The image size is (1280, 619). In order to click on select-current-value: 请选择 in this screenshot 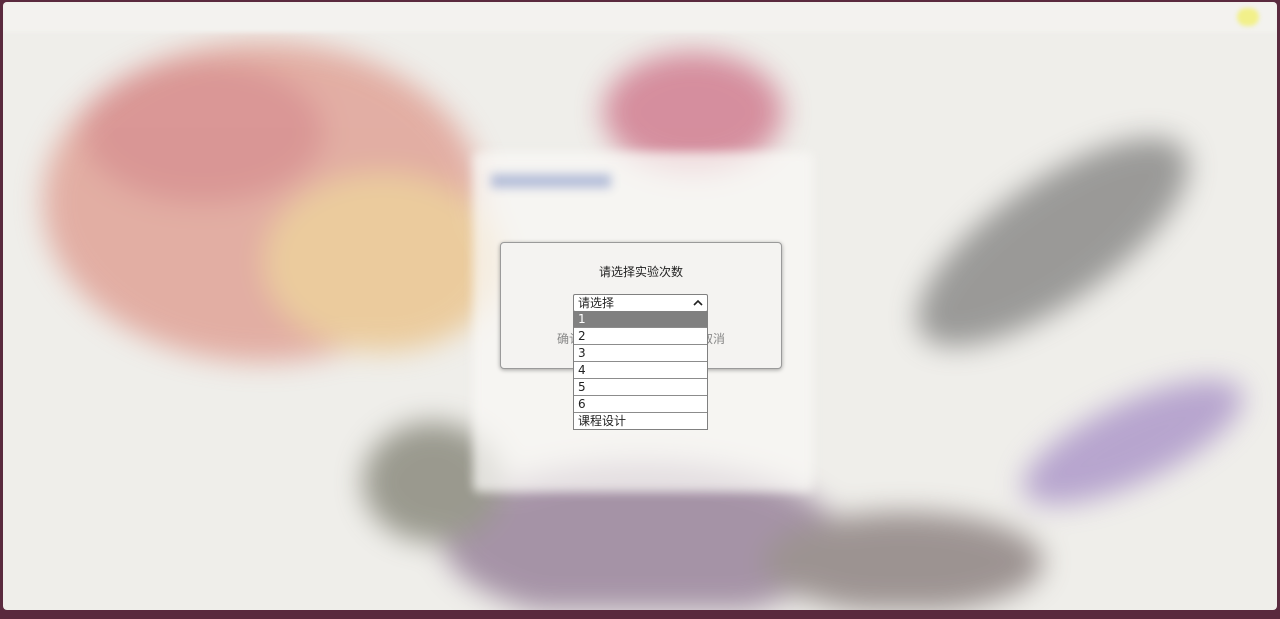, I will do `click(596, 303)`.